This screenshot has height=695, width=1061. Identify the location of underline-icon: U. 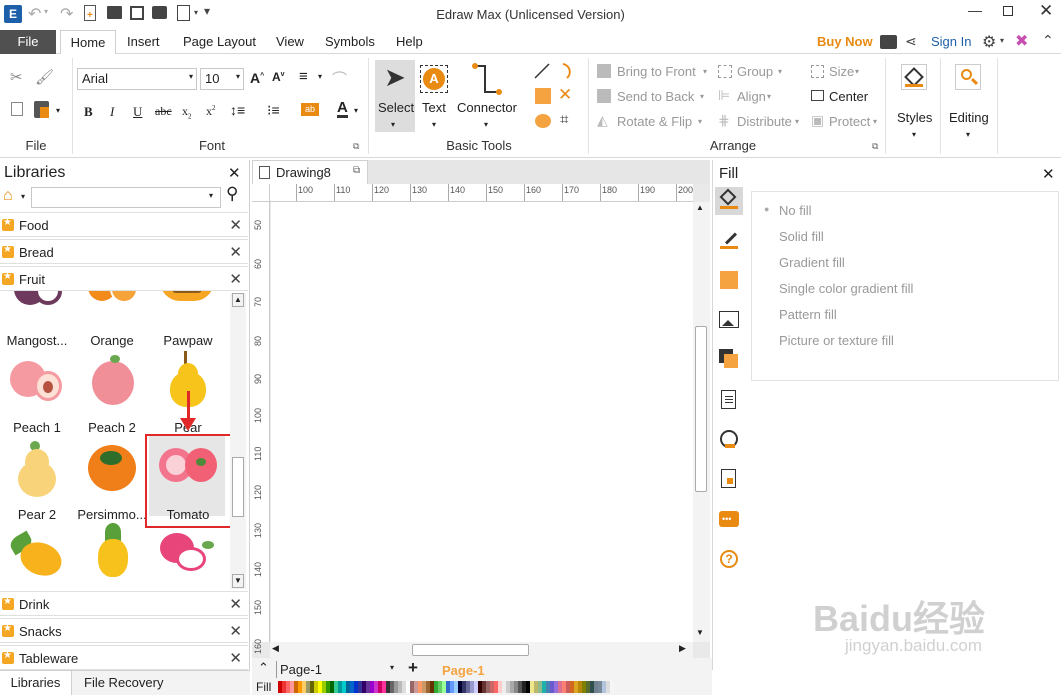
(137, 112).